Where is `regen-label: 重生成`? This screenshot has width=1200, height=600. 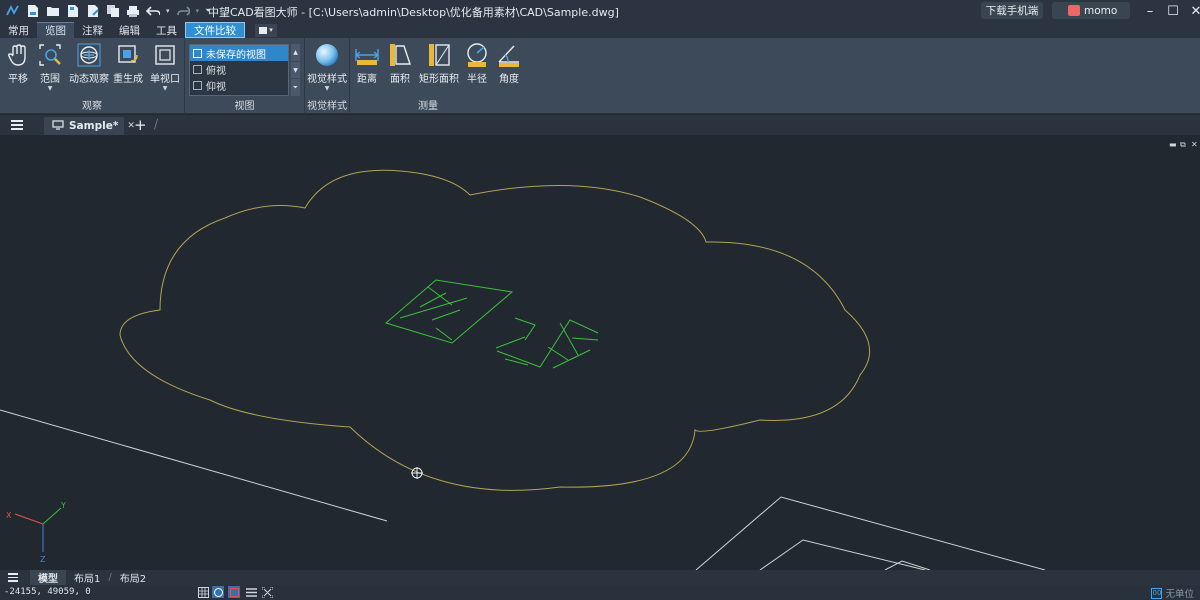 regen-label: 重生成 is located at coordinates (128, 79).